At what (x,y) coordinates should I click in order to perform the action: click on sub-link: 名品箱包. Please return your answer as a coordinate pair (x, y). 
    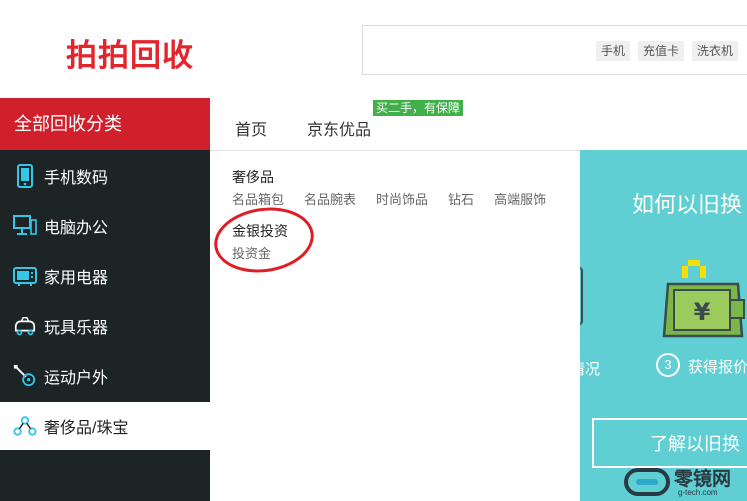
    Looking at the image, I should click on (258, 198).